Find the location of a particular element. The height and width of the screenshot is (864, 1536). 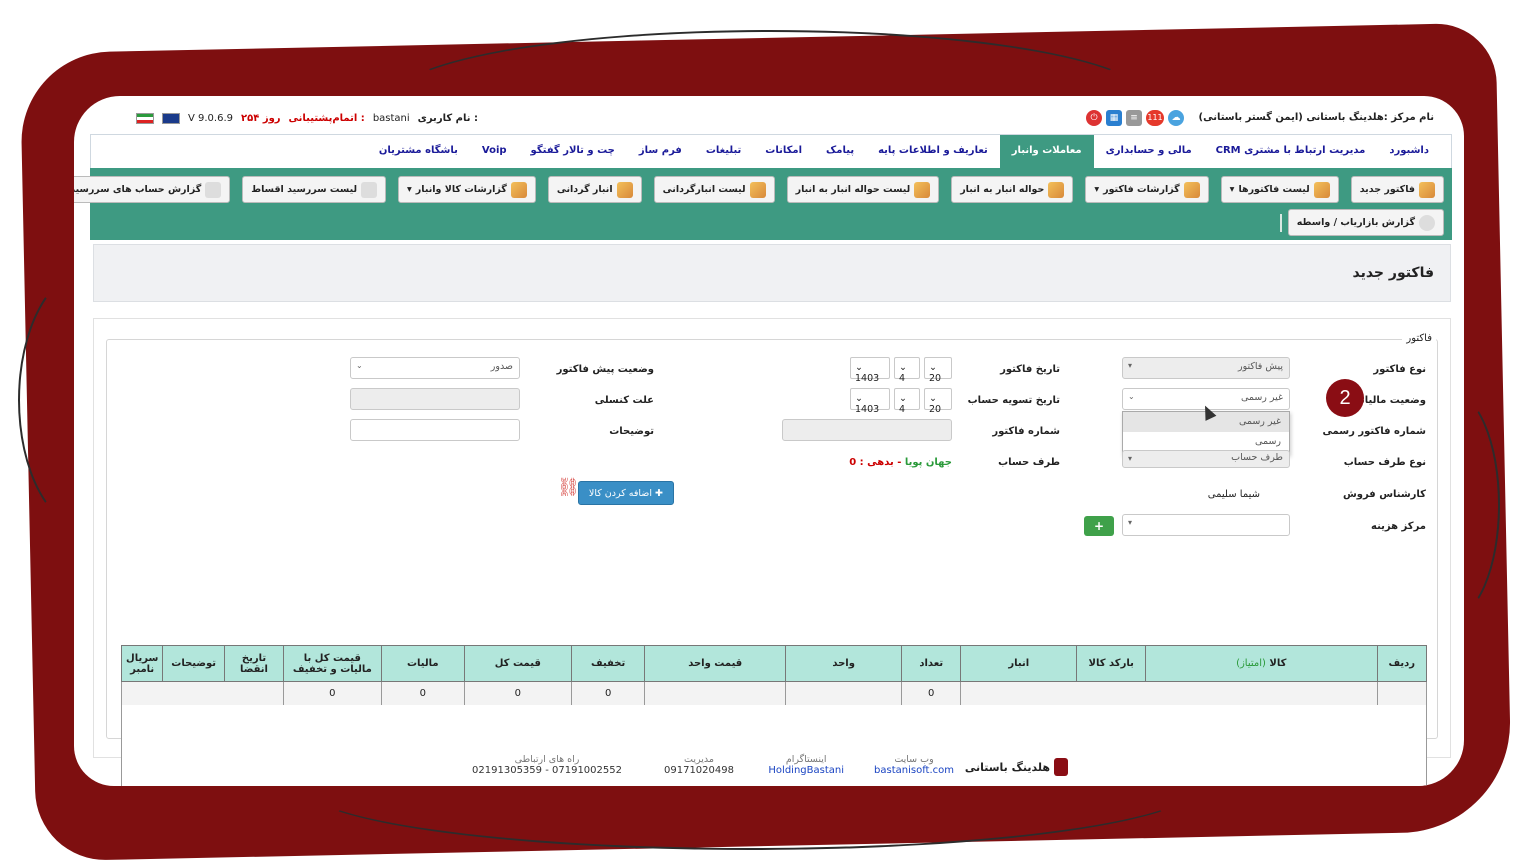

marketer-report-button: گزارش بازاریاب / واسطه is located at coordinates (1365, 222).